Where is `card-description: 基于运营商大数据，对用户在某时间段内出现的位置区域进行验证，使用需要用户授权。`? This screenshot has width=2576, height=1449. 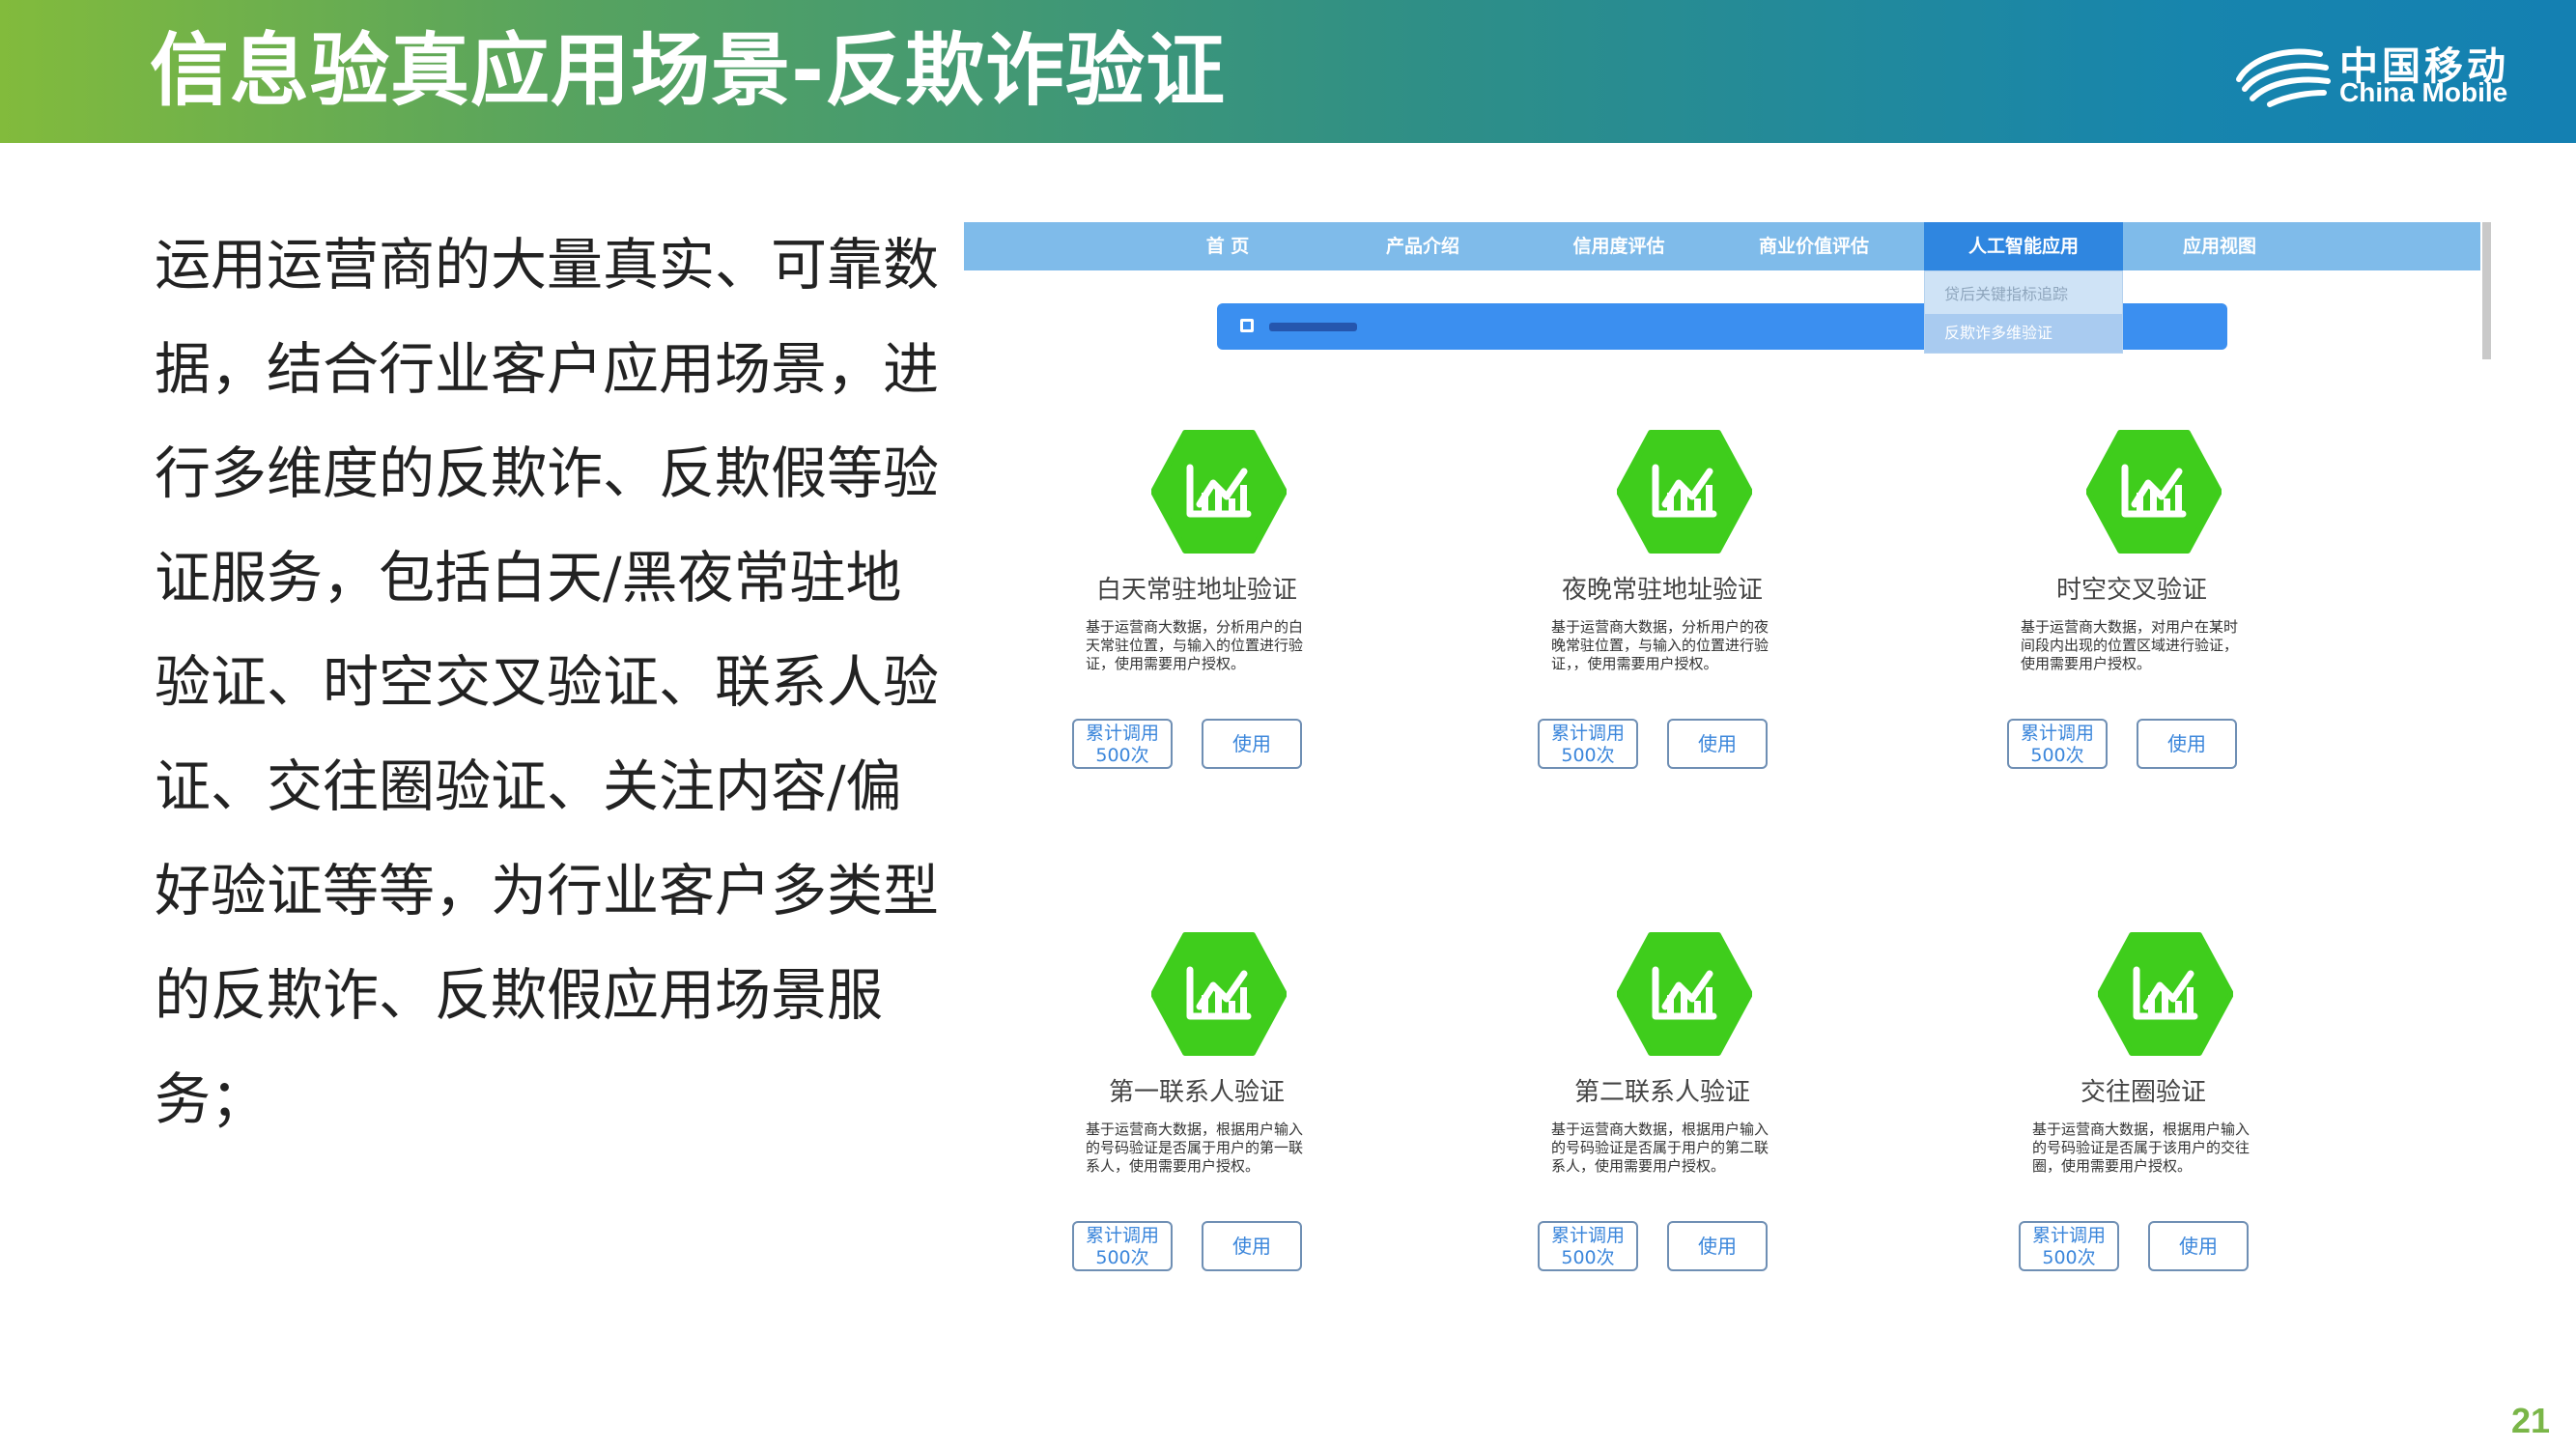 card-description: 基于运营商大数据，对用户在某时间段内出现的位置区域进行验证，使用需要用户授权。 is located at coordinates (2130, 645).